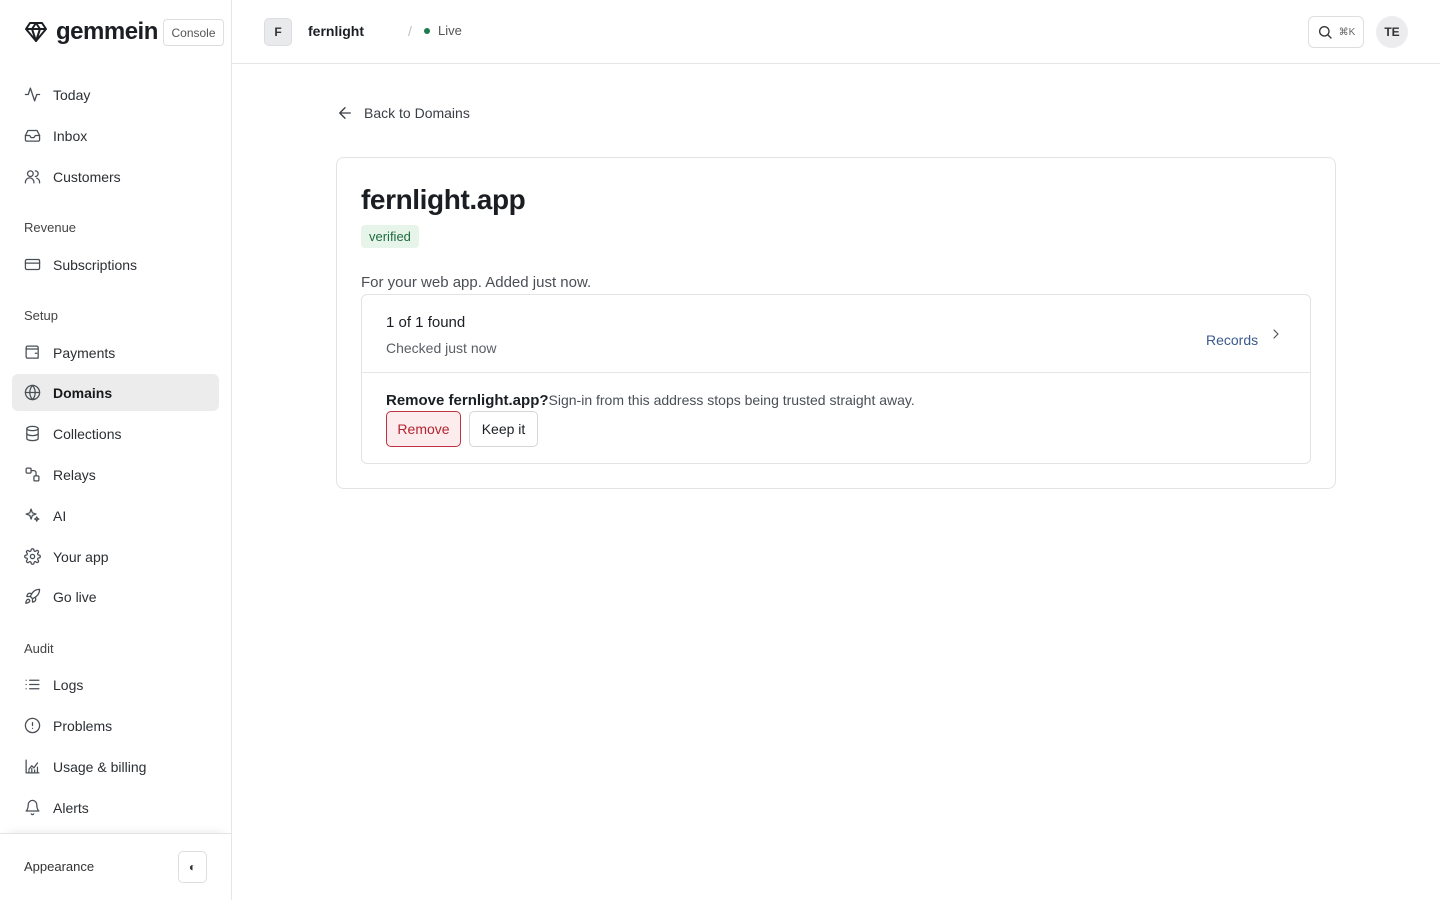 The height and width of the screenshot is (900, 1440). Describe the element at coordinates (32, 433) in the screenshot. I see `database-icon` at that location.